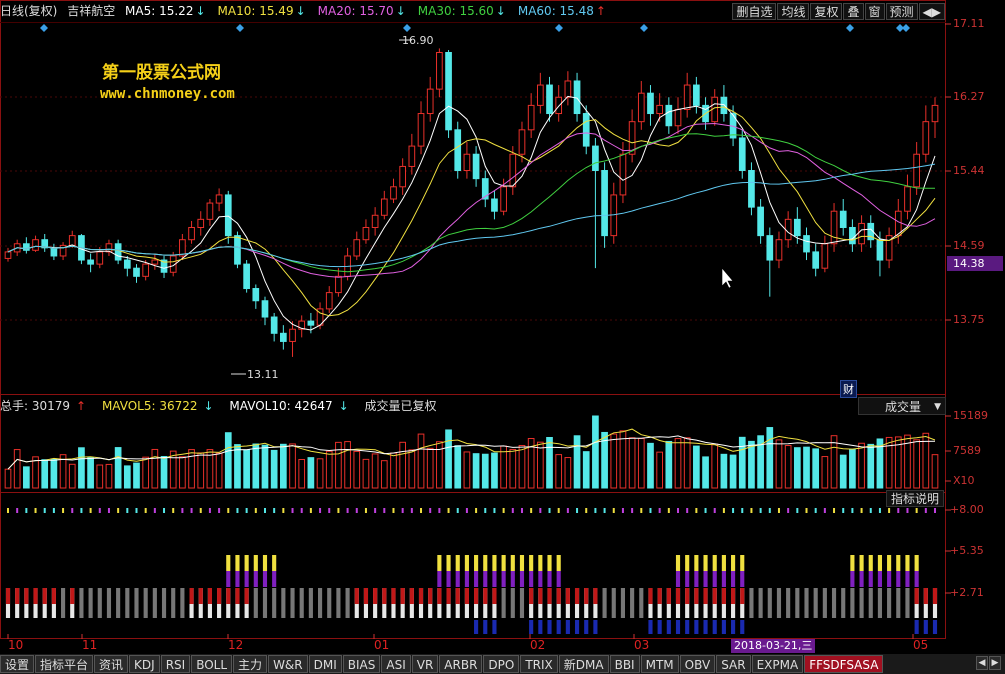  I want to click on indicator-tab: SAR, so click(733, 664).